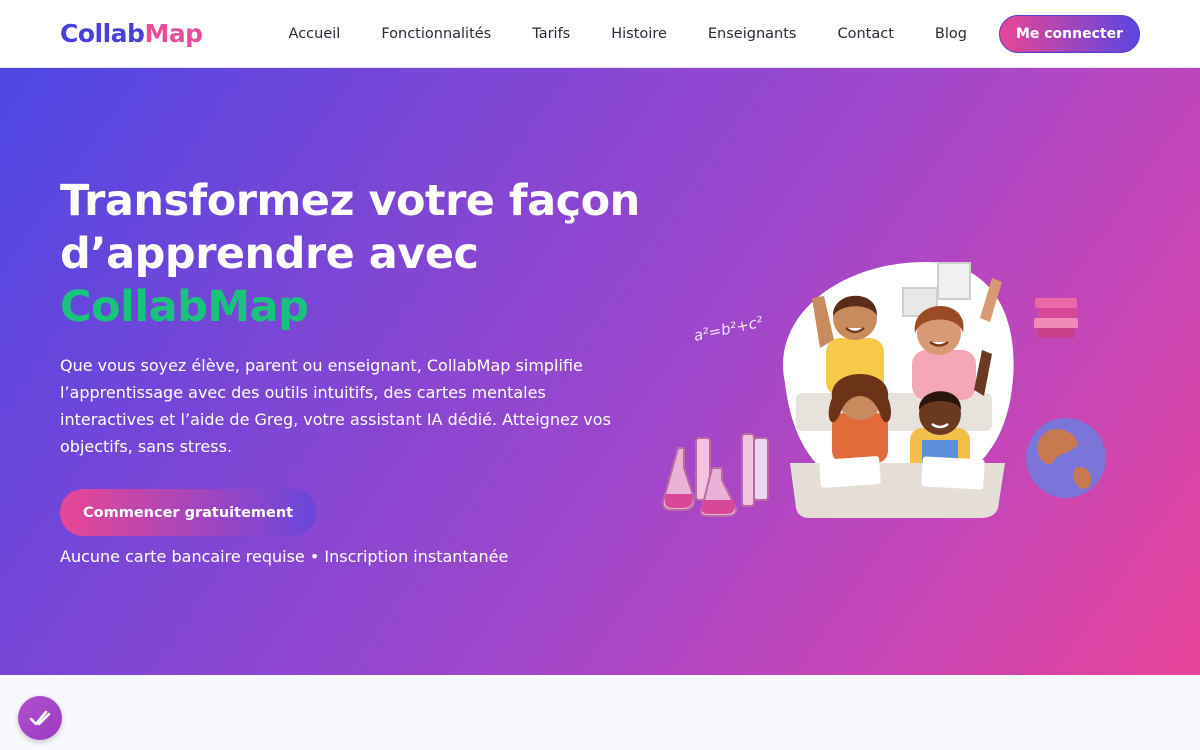  Describe the element at coordinates (350, 201) in the screenshot. I see `hero-title-line-1: Transformez votre façon` at that location.